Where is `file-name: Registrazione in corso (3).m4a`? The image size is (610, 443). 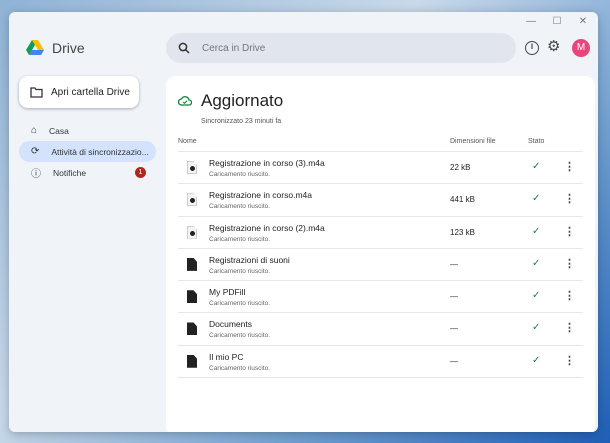 file-name: Registrazione in corso (3).m4a is located at coordinates (267, 163).